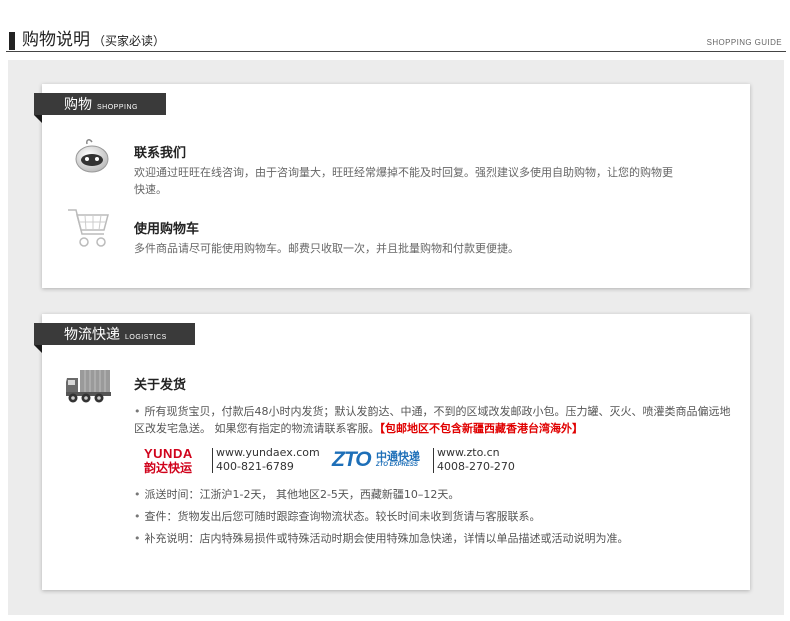  Describe the element at coordinates (146, 337) in the screenshot. I see `logistics-tag-en: LOGISTICS` at that location.